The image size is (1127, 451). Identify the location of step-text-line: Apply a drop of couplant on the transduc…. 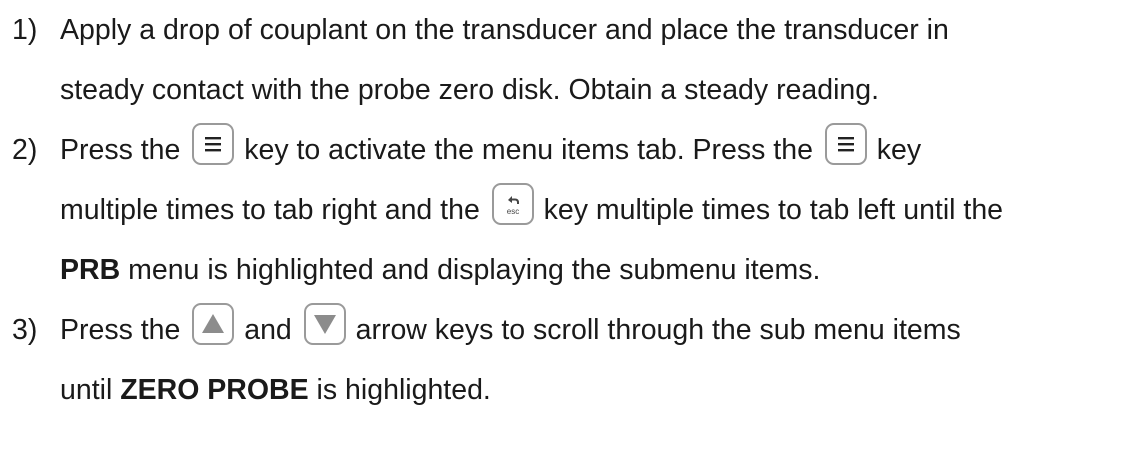
(504, 30).